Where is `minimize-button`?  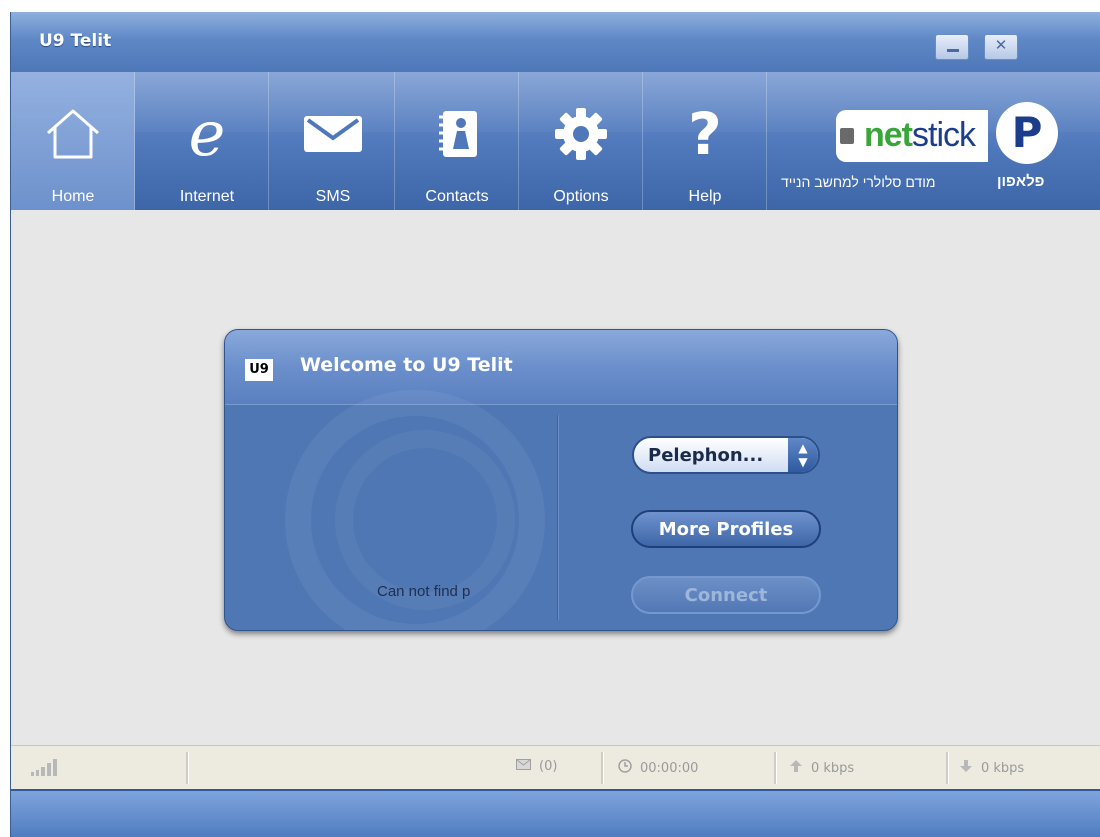 minimize-button is located at coordinates (952, 47).